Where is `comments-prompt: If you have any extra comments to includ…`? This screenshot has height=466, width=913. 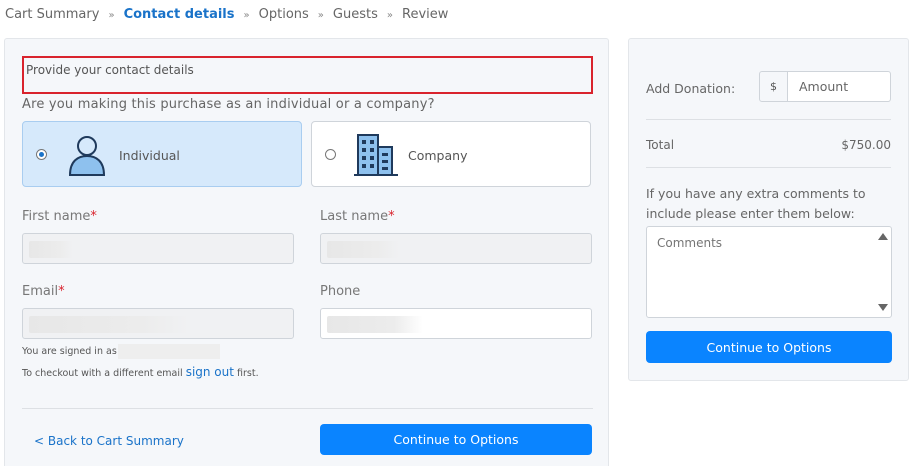 comments-prompt: If you have any extra comments to includ… is located at coordinates (756, 203).